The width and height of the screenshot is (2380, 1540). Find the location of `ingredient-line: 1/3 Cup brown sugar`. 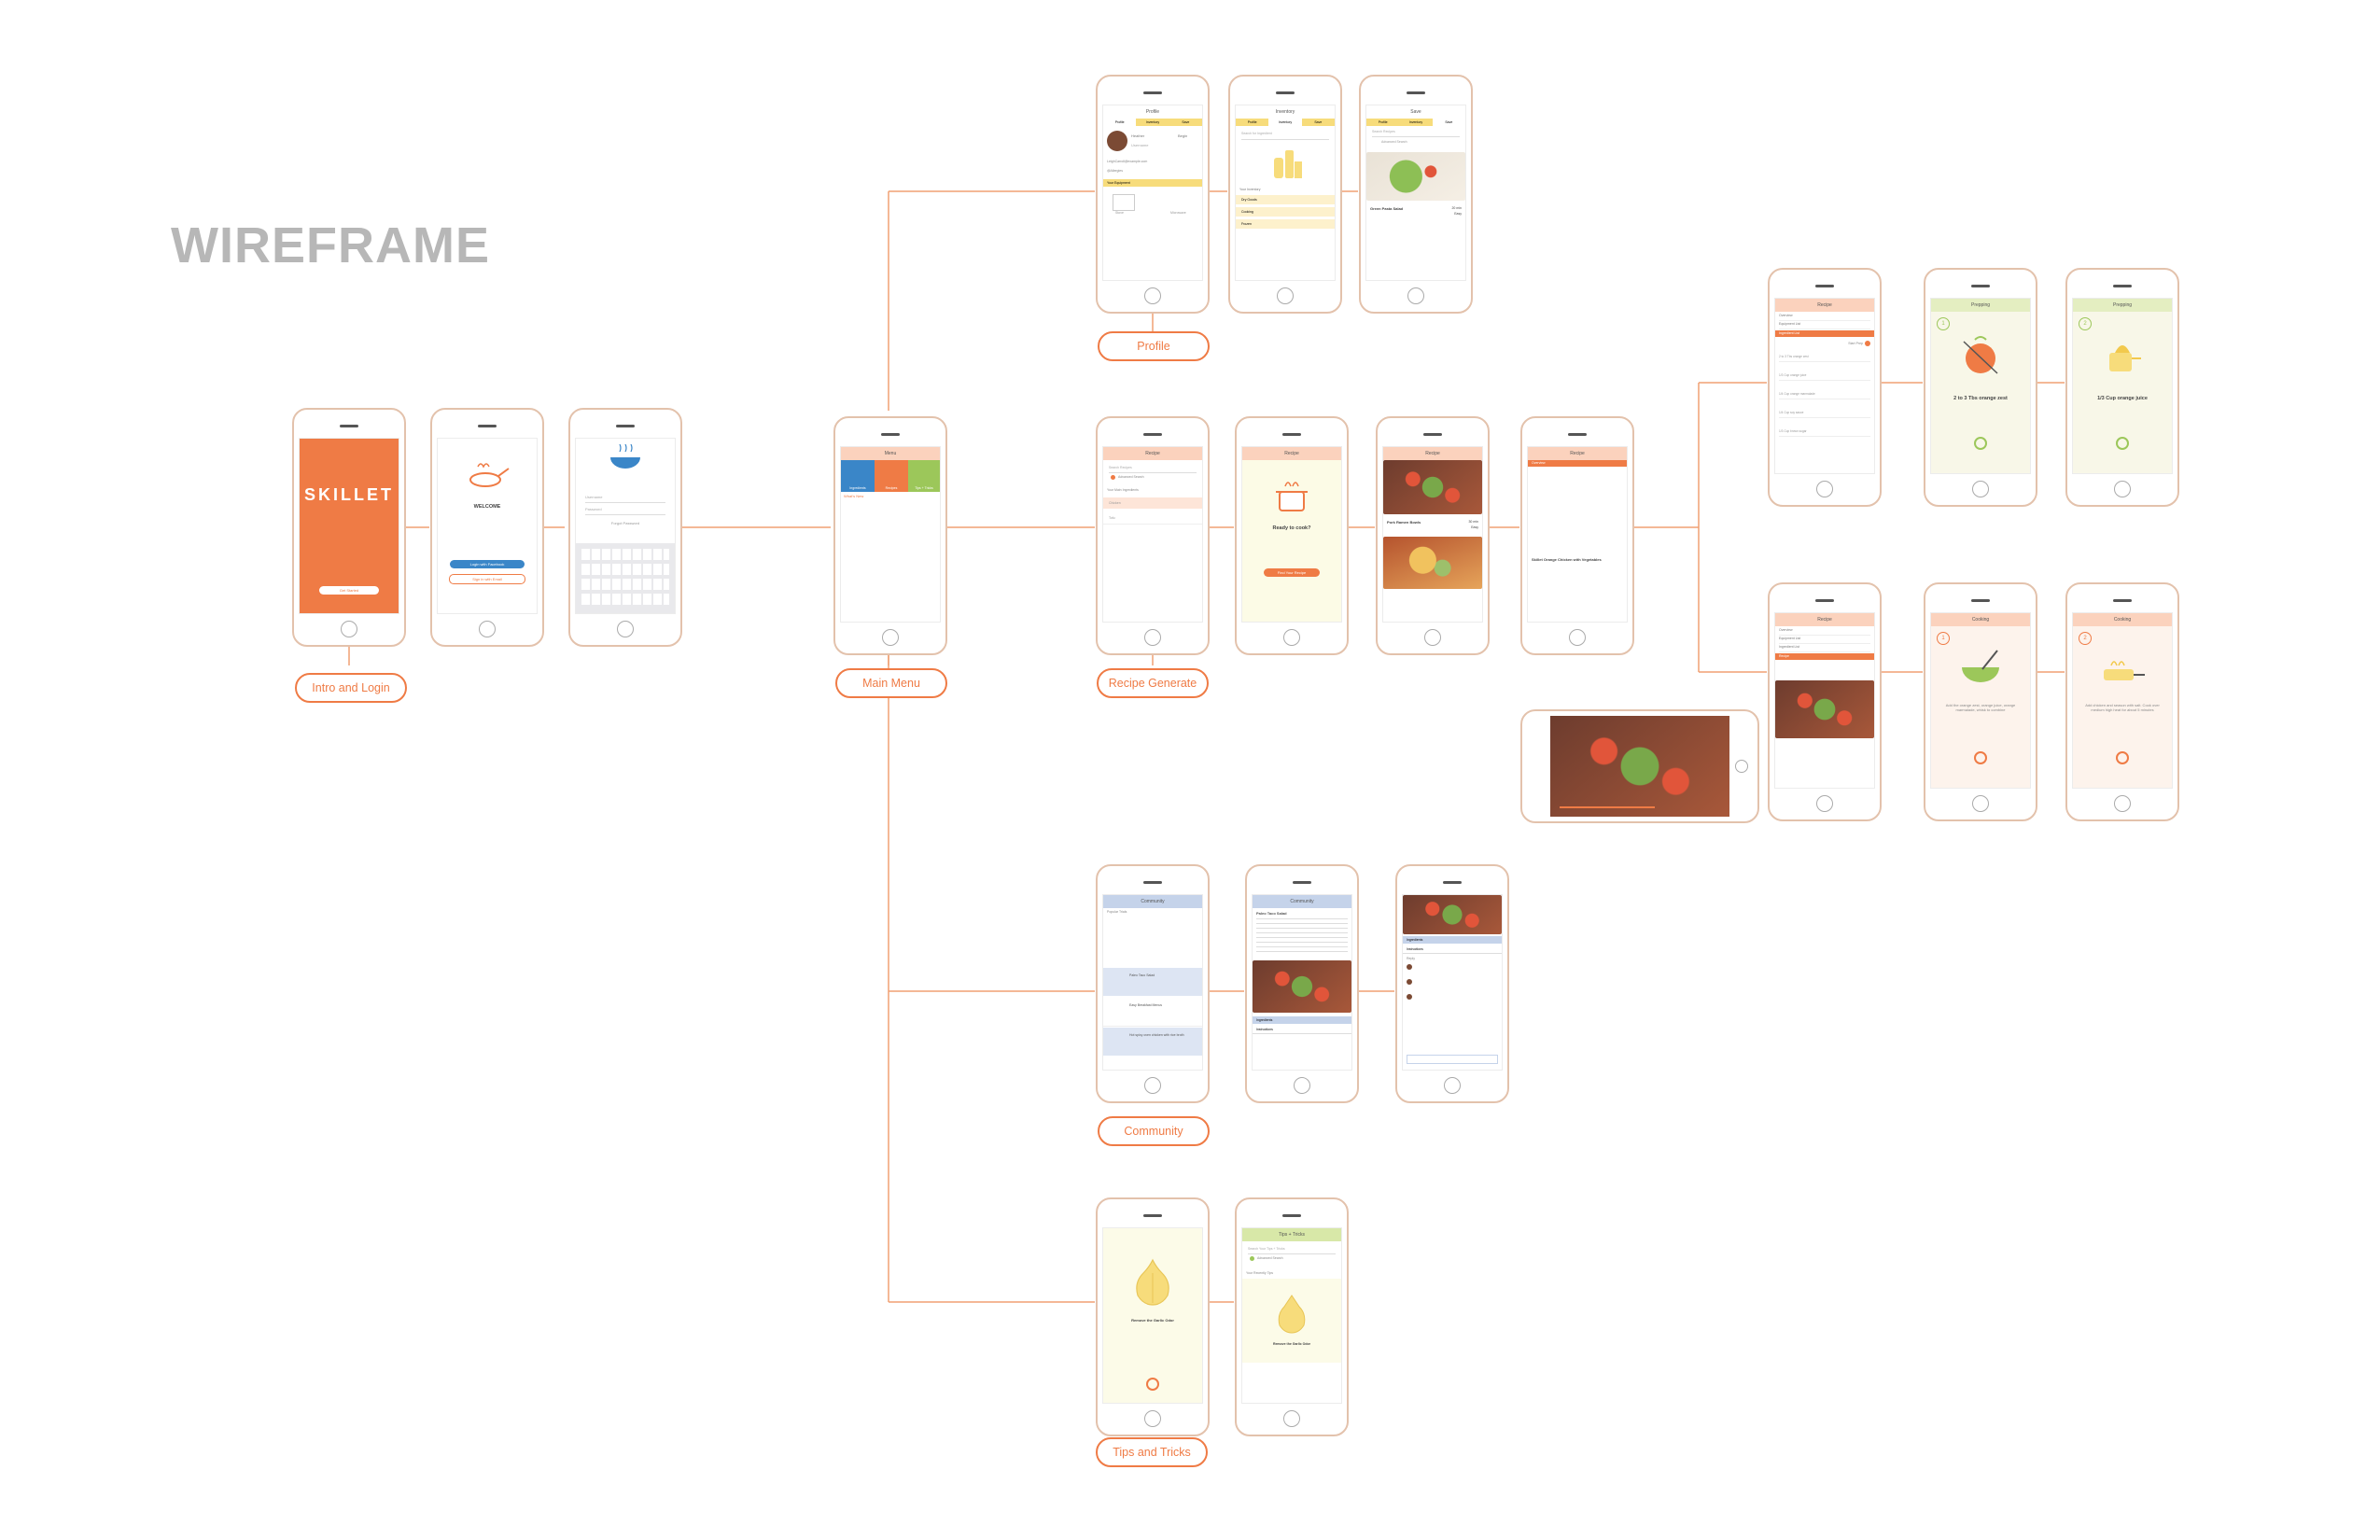

ingredient-line: 1/3 Cup brown sugar is located at coordinates (1824, 433).